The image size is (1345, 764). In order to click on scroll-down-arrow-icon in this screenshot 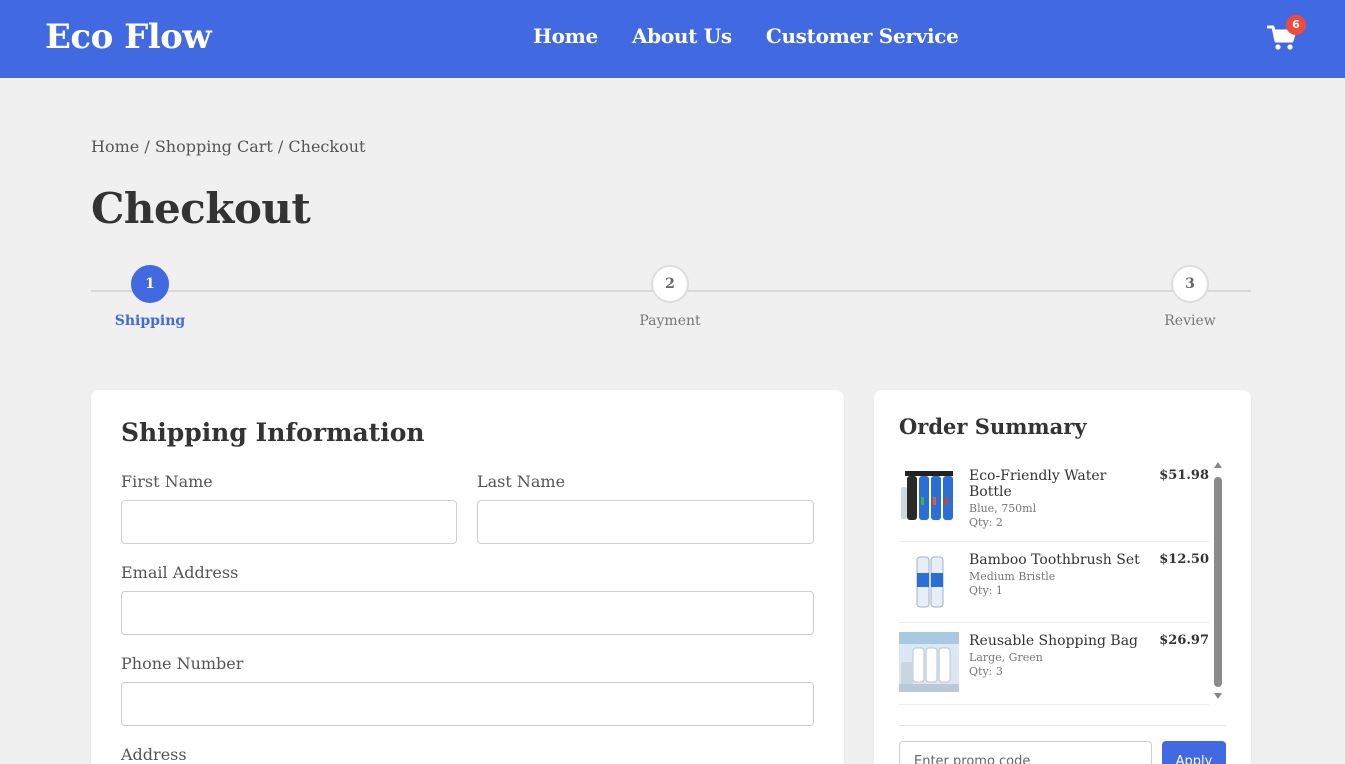, I will do `click(1218, 696)`.